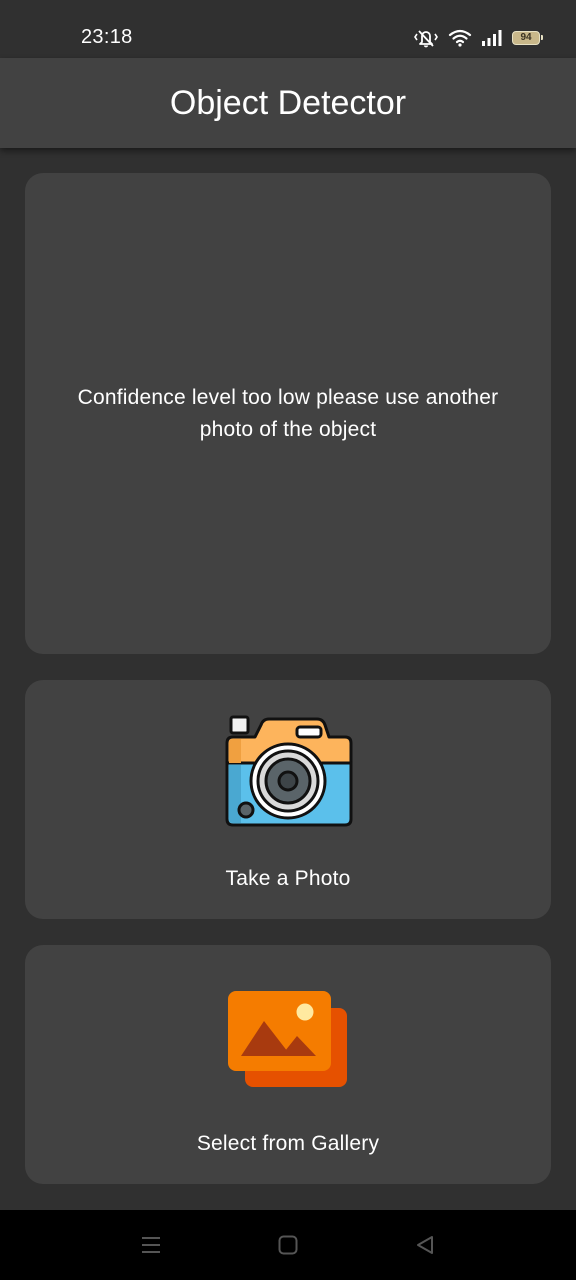  I want to click on take-photo-label: Take a Photo, so click(288, 878).